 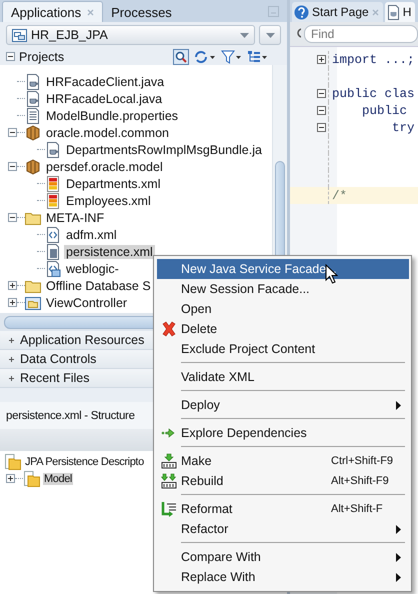 What do you see at coordinates (403, 127) in the screenshot?
I see `code-line: try` at bounding box center [403, 127].